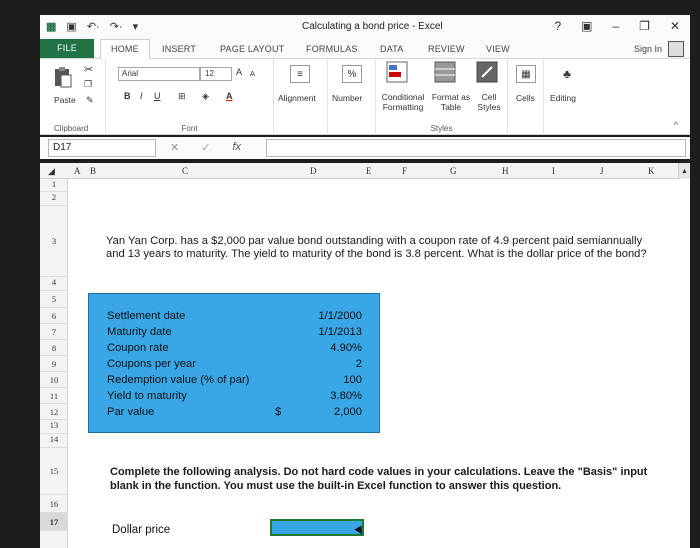 This screenshot has height=548, width=700. What do you see at coordinates (71, 26) in the screenshot?
I see `save-icon: ▣` at bounding box center [71, 26].